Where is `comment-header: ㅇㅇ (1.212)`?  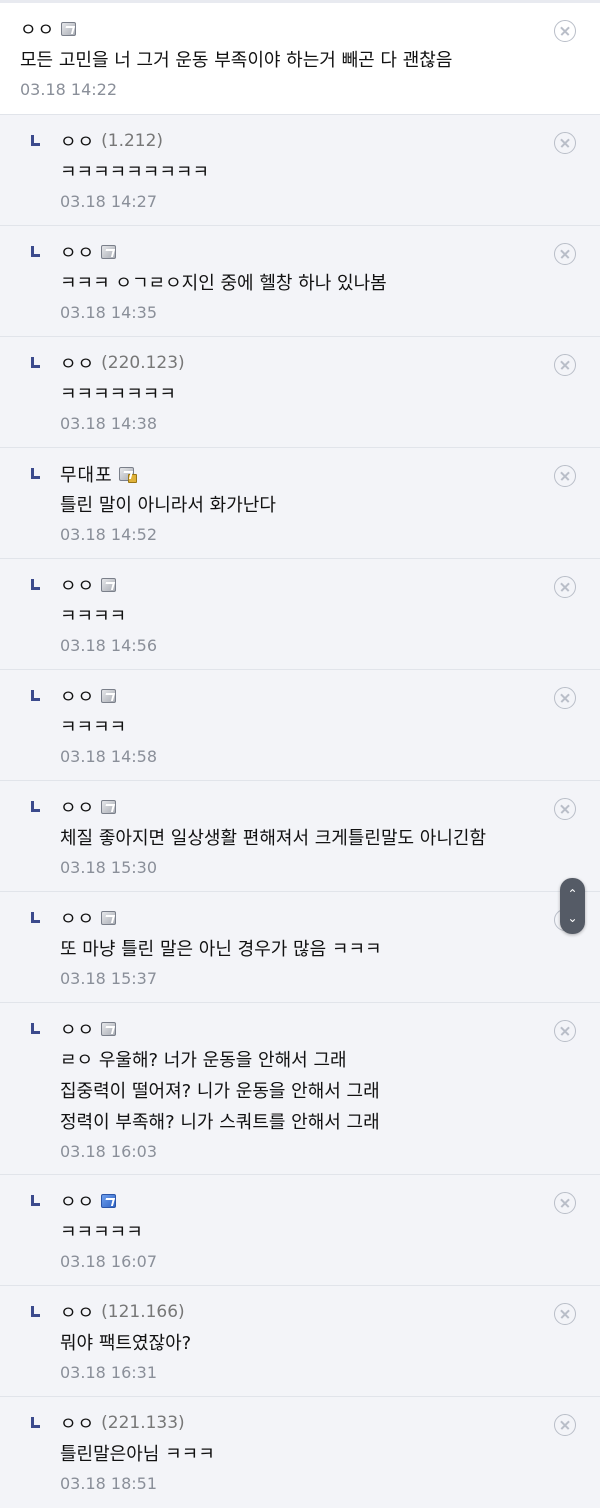
comment-header: ㅇㅇ (1.212) is located at coordinates (320, 141).